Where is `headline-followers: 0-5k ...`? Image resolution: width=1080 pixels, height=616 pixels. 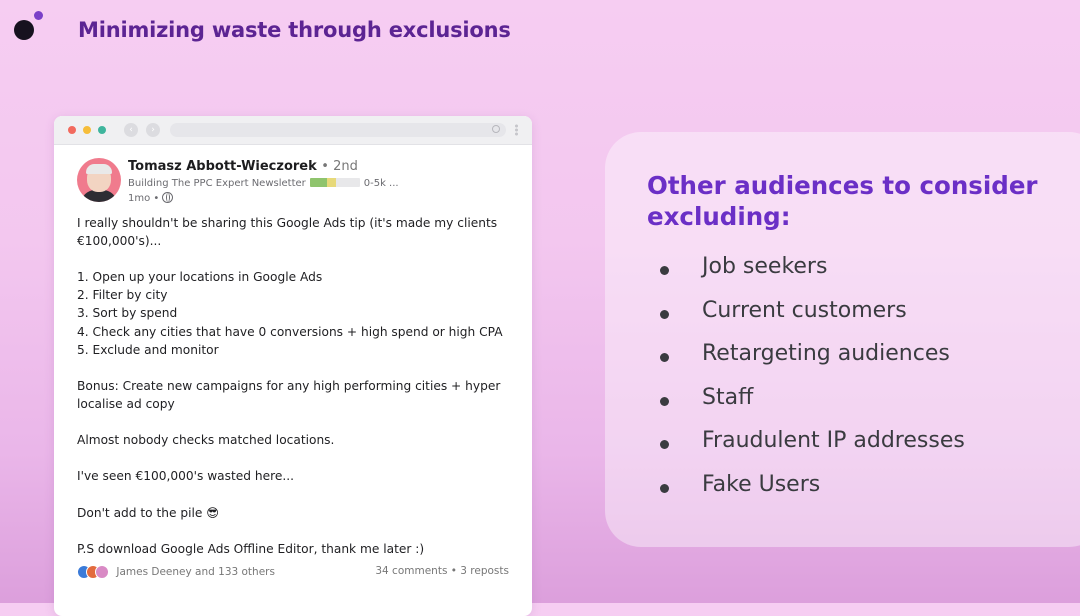
headline-followers: 0-5k ... is located at coordinates (381, 183).